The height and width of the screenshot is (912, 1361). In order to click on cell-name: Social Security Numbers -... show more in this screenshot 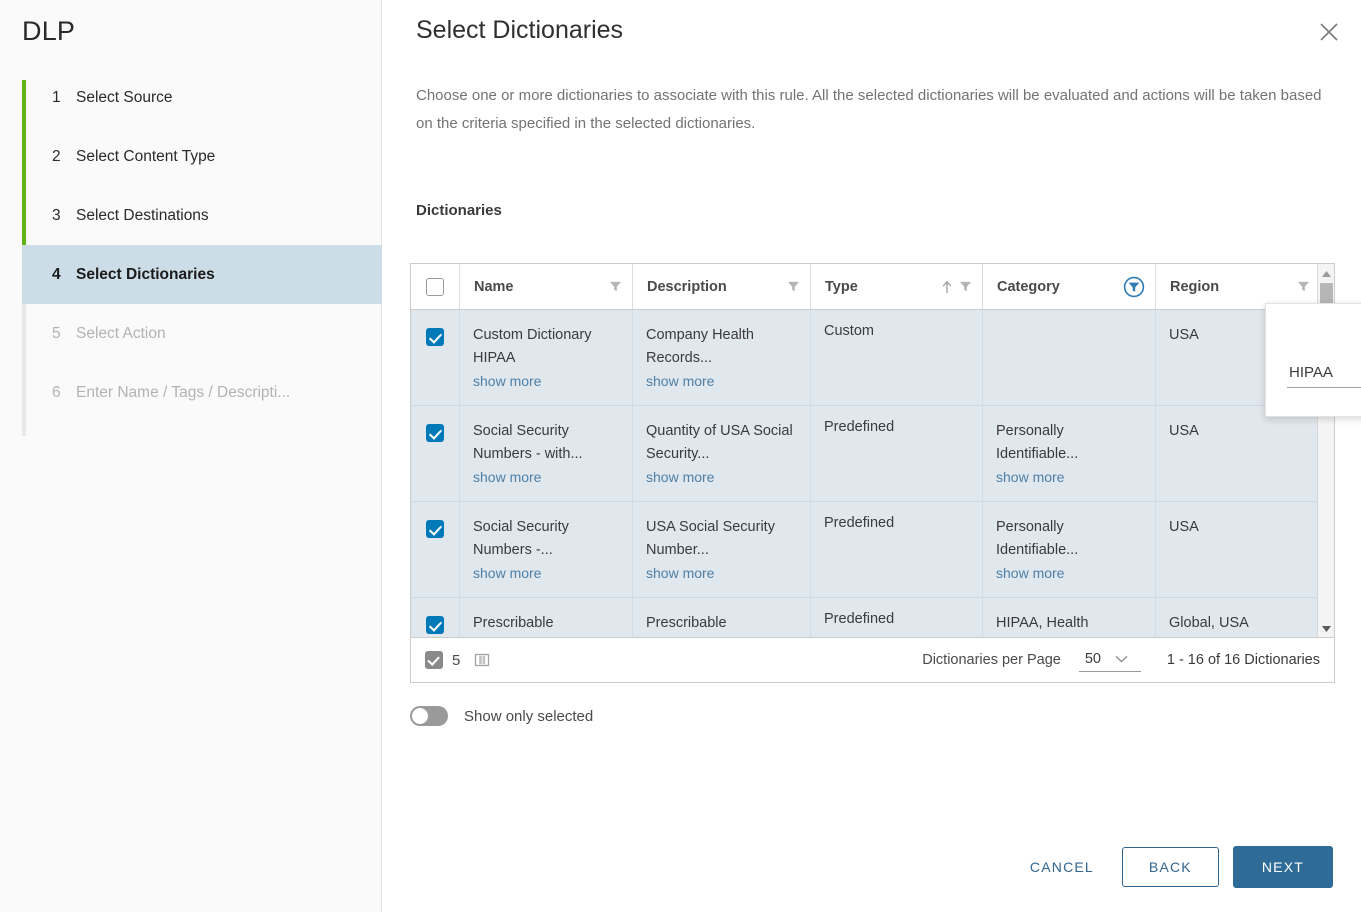, I will do `click(545, 543)`.